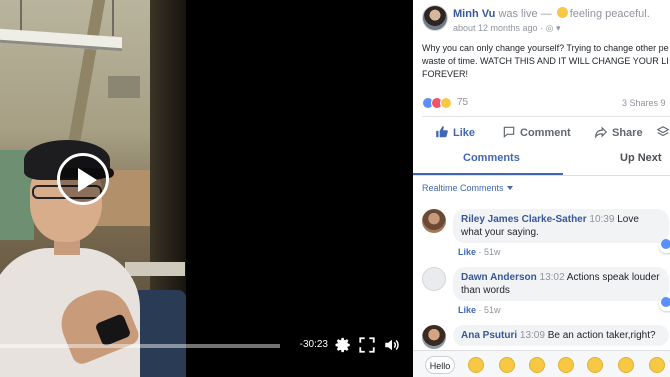  What do you see at coordinates (566, 365) in the screenshot?
I see `thumbs-up-emoji-icon` at bounding box center [566, 365].